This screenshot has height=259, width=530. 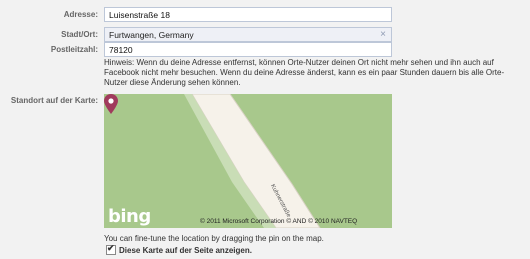 What do you see at coordinates (248, 14) in the screenshot?
I see `address-field: Luisenstraße 18` at bounding box center [248, 14].